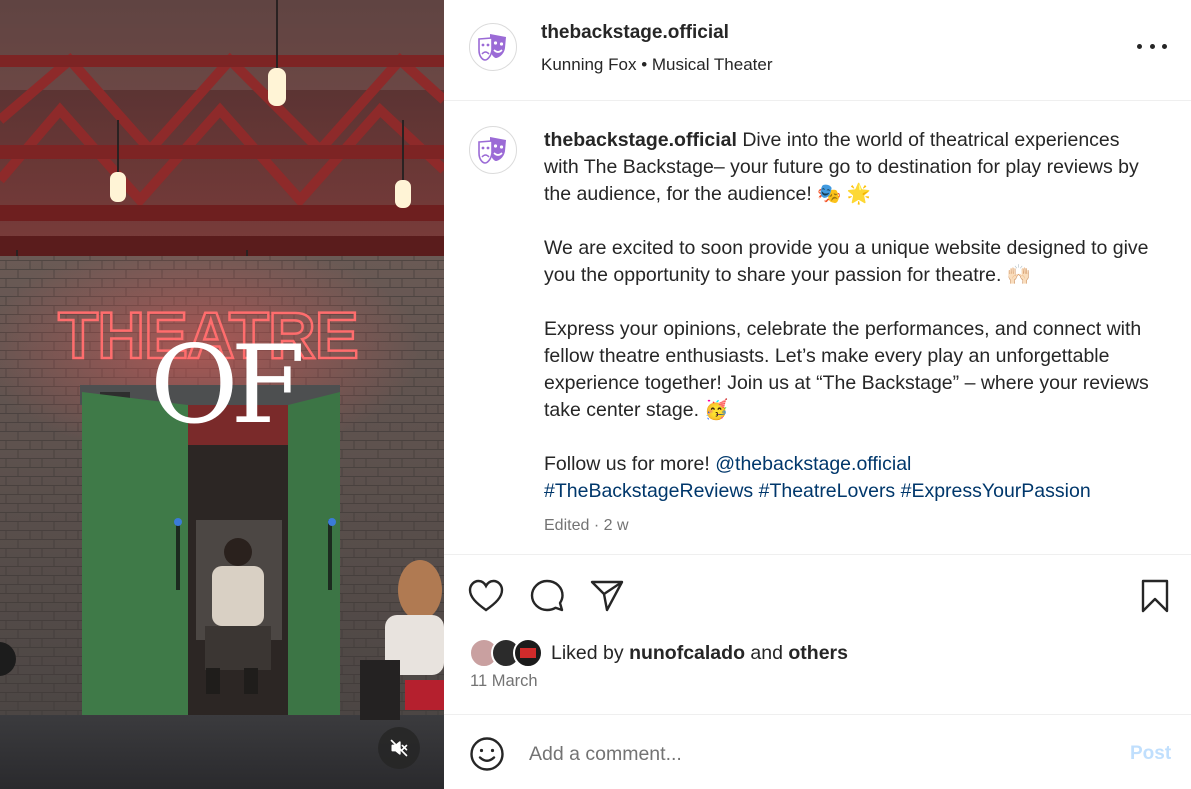 Image resolution: width=1191 pixels, height=789 pixels. I want to click on more-options-button, so click(1152, 46).